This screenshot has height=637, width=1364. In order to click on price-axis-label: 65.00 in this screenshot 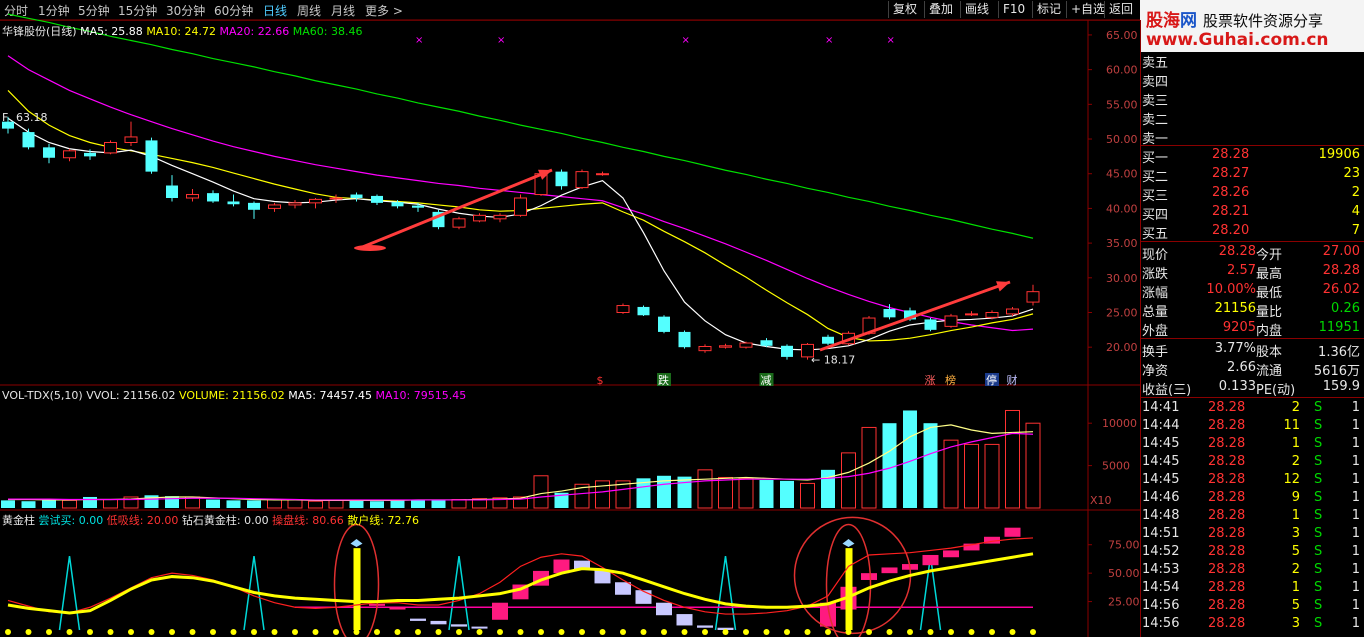, I will do `click(1122, 35)`.